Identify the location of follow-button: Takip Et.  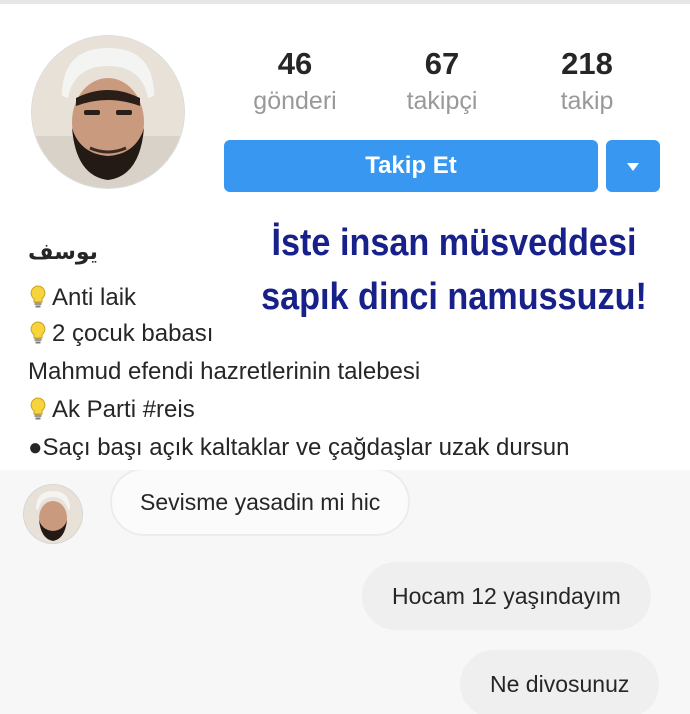
(411, 166).